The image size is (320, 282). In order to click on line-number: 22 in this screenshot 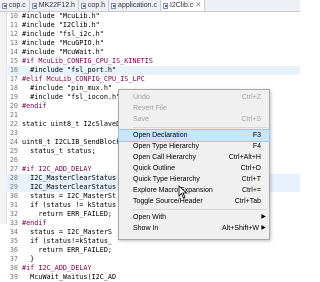, I will do `click(13, 124)`.